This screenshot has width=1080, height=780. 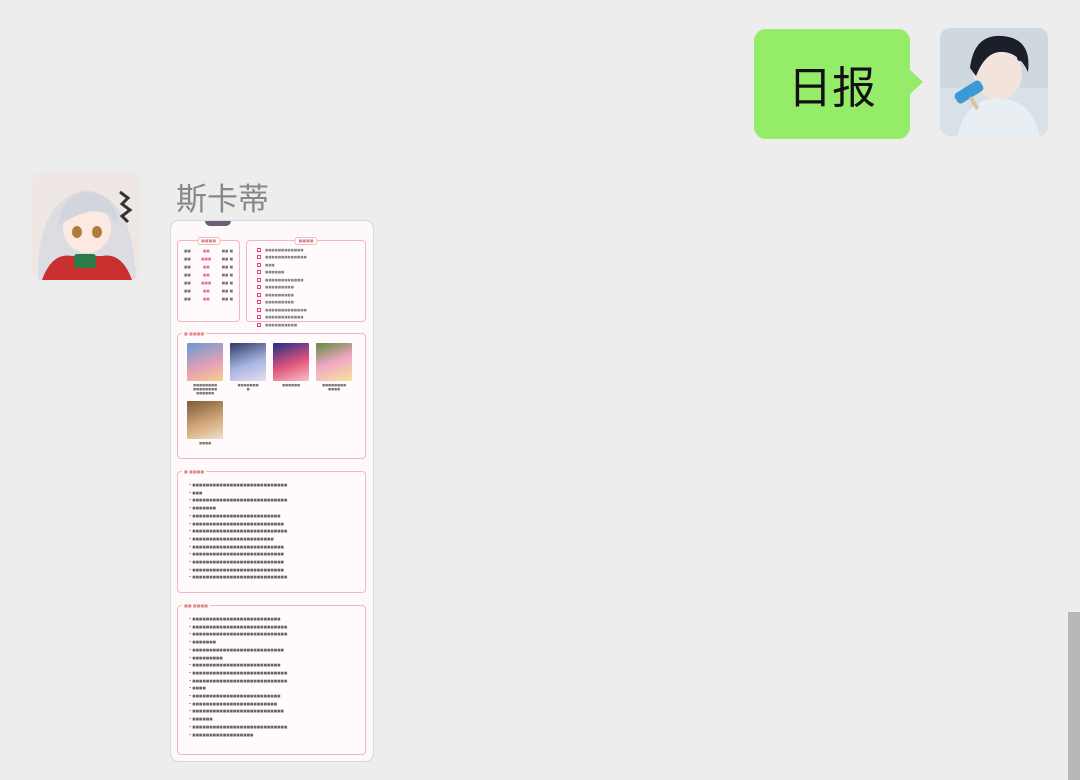 What do you see at coordinates (274, 705) in the screenshot?
I see `list-item: ■■■■■■■■■■■■■■■■■■■■■■■■■` at bounding box center [274, 705].